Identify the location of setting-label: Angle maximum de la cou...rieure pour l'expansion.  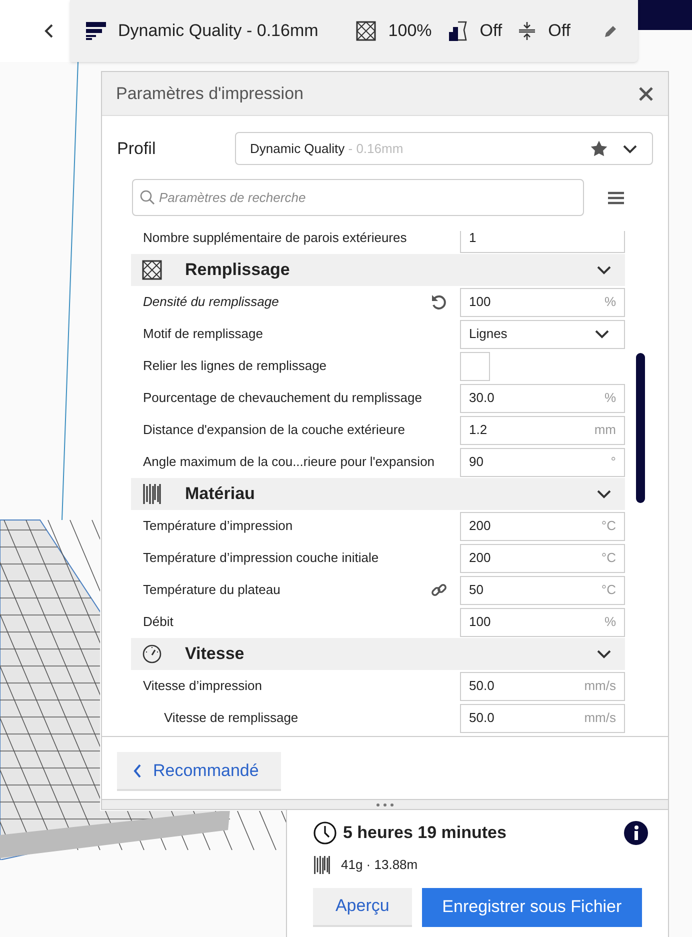
(288, 462).